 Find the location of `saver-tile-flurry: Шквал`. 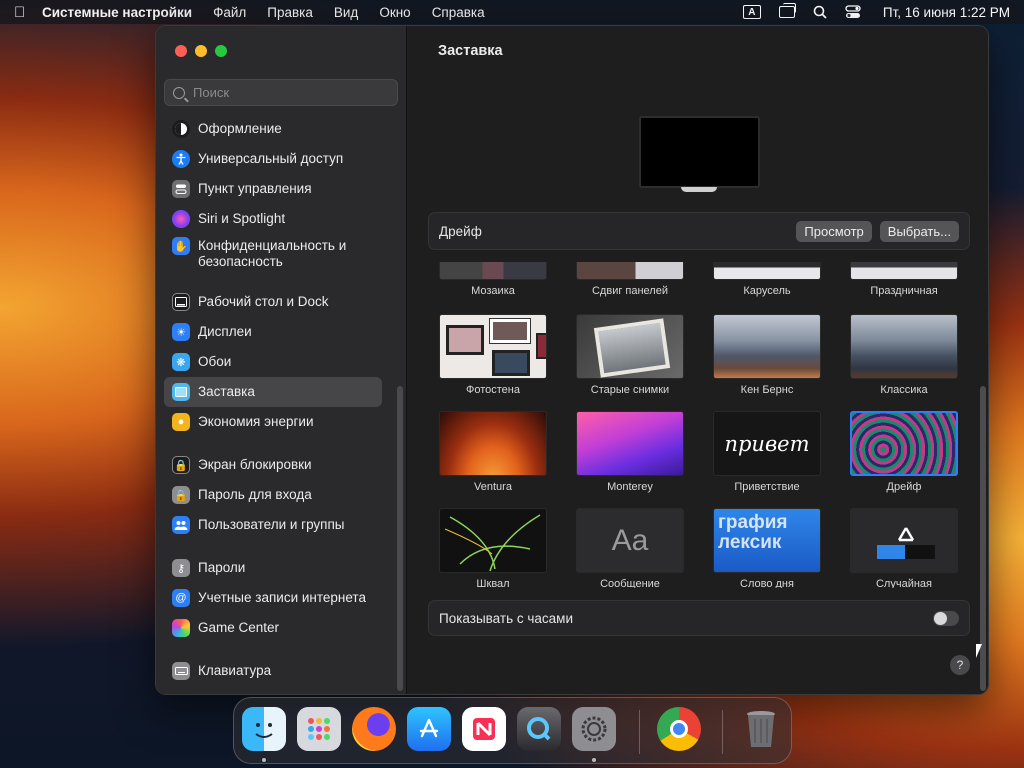

saver-tile-flurry: Шквал is located at coordinates (494, 548).